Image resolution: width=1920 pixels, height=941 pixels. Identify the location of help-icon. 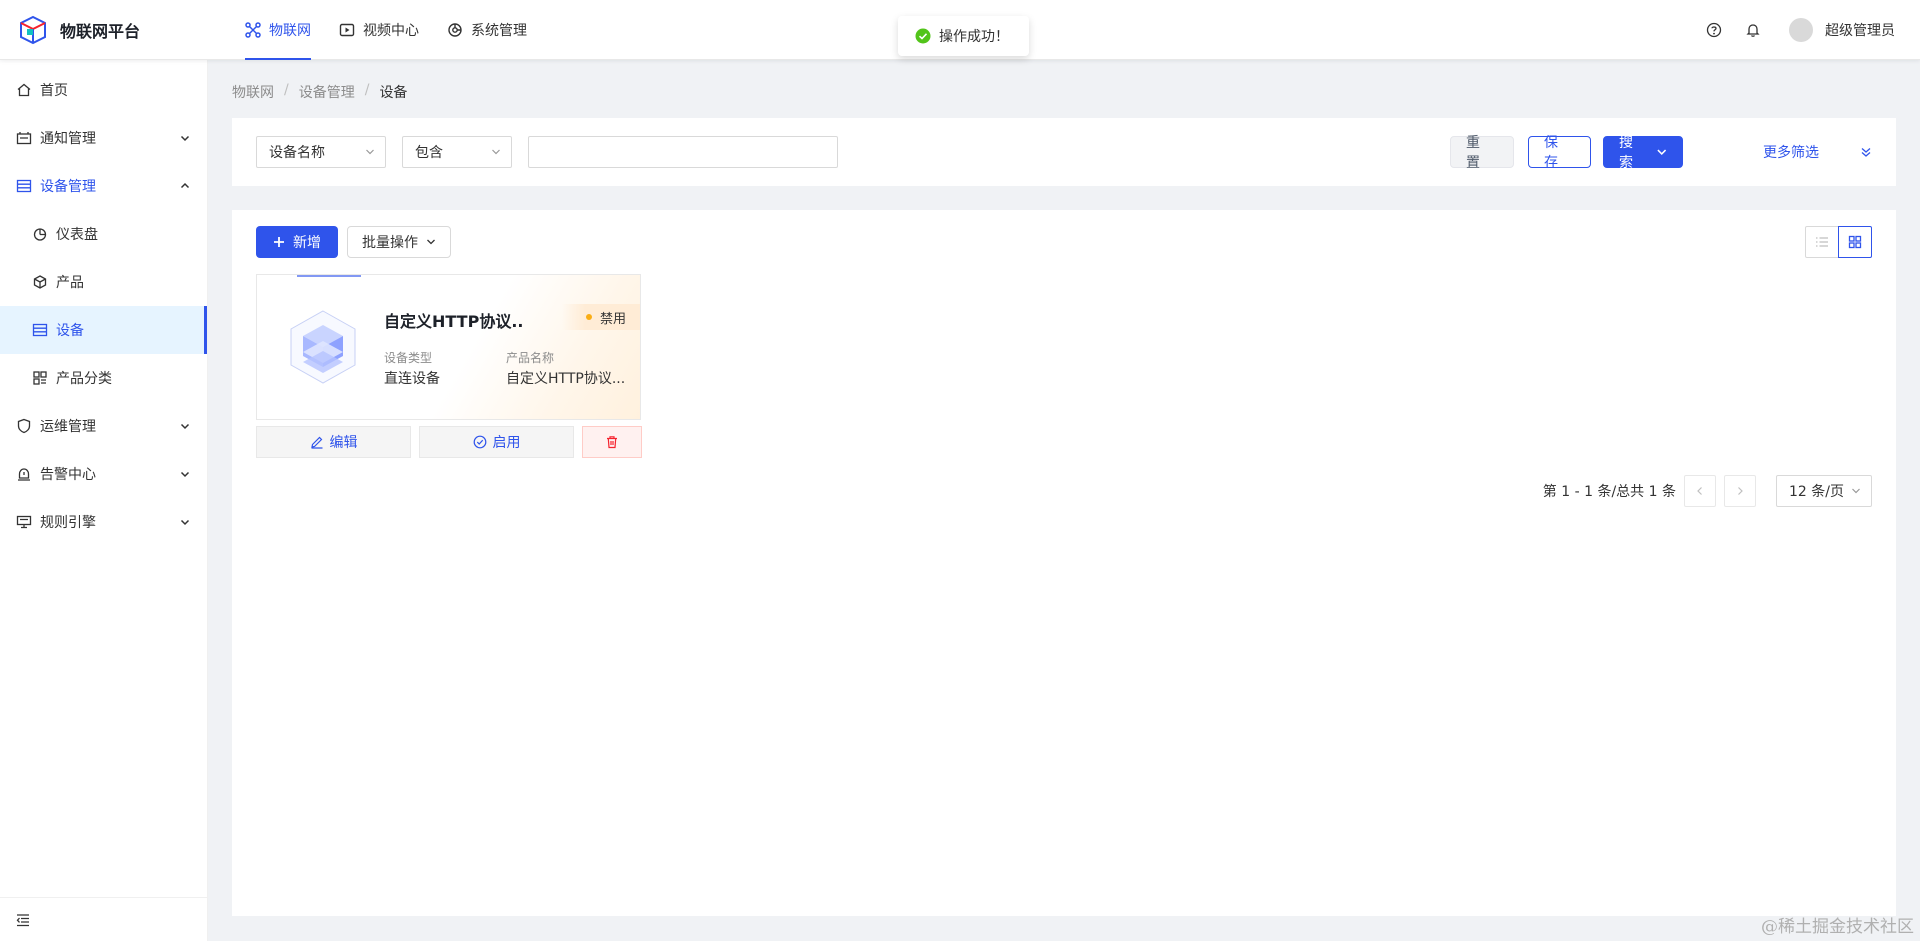
(1714, 30).